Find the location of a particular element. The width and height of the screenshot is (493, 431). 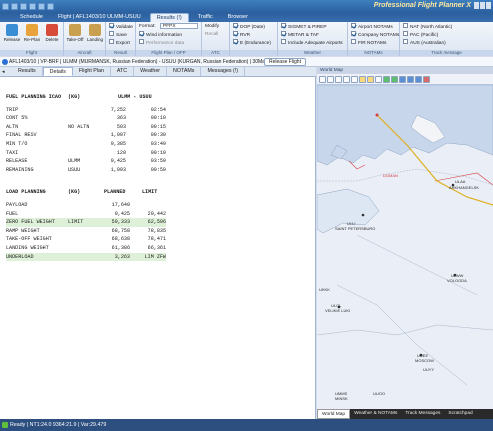

table-row: RAMP WEIGHT 68,758 78,835 is located at coordinates (86, 231).